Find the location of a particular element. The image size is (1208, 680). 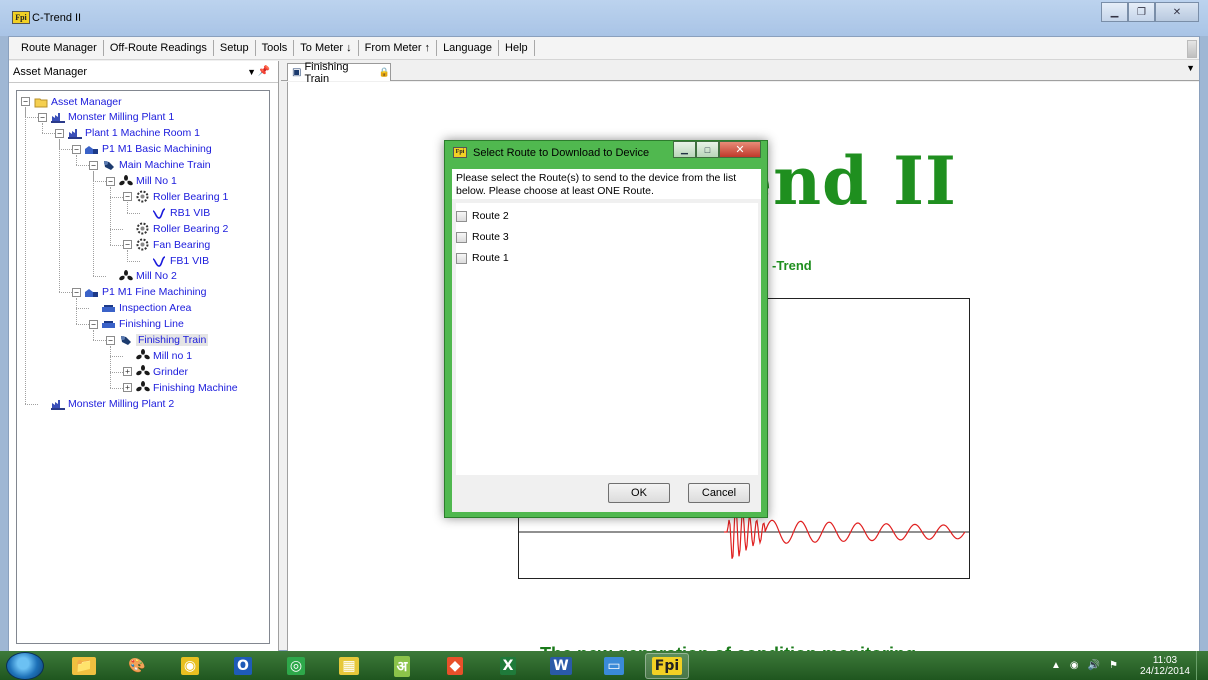

network-icon: ◉ is located at coordinates (1074, 665).